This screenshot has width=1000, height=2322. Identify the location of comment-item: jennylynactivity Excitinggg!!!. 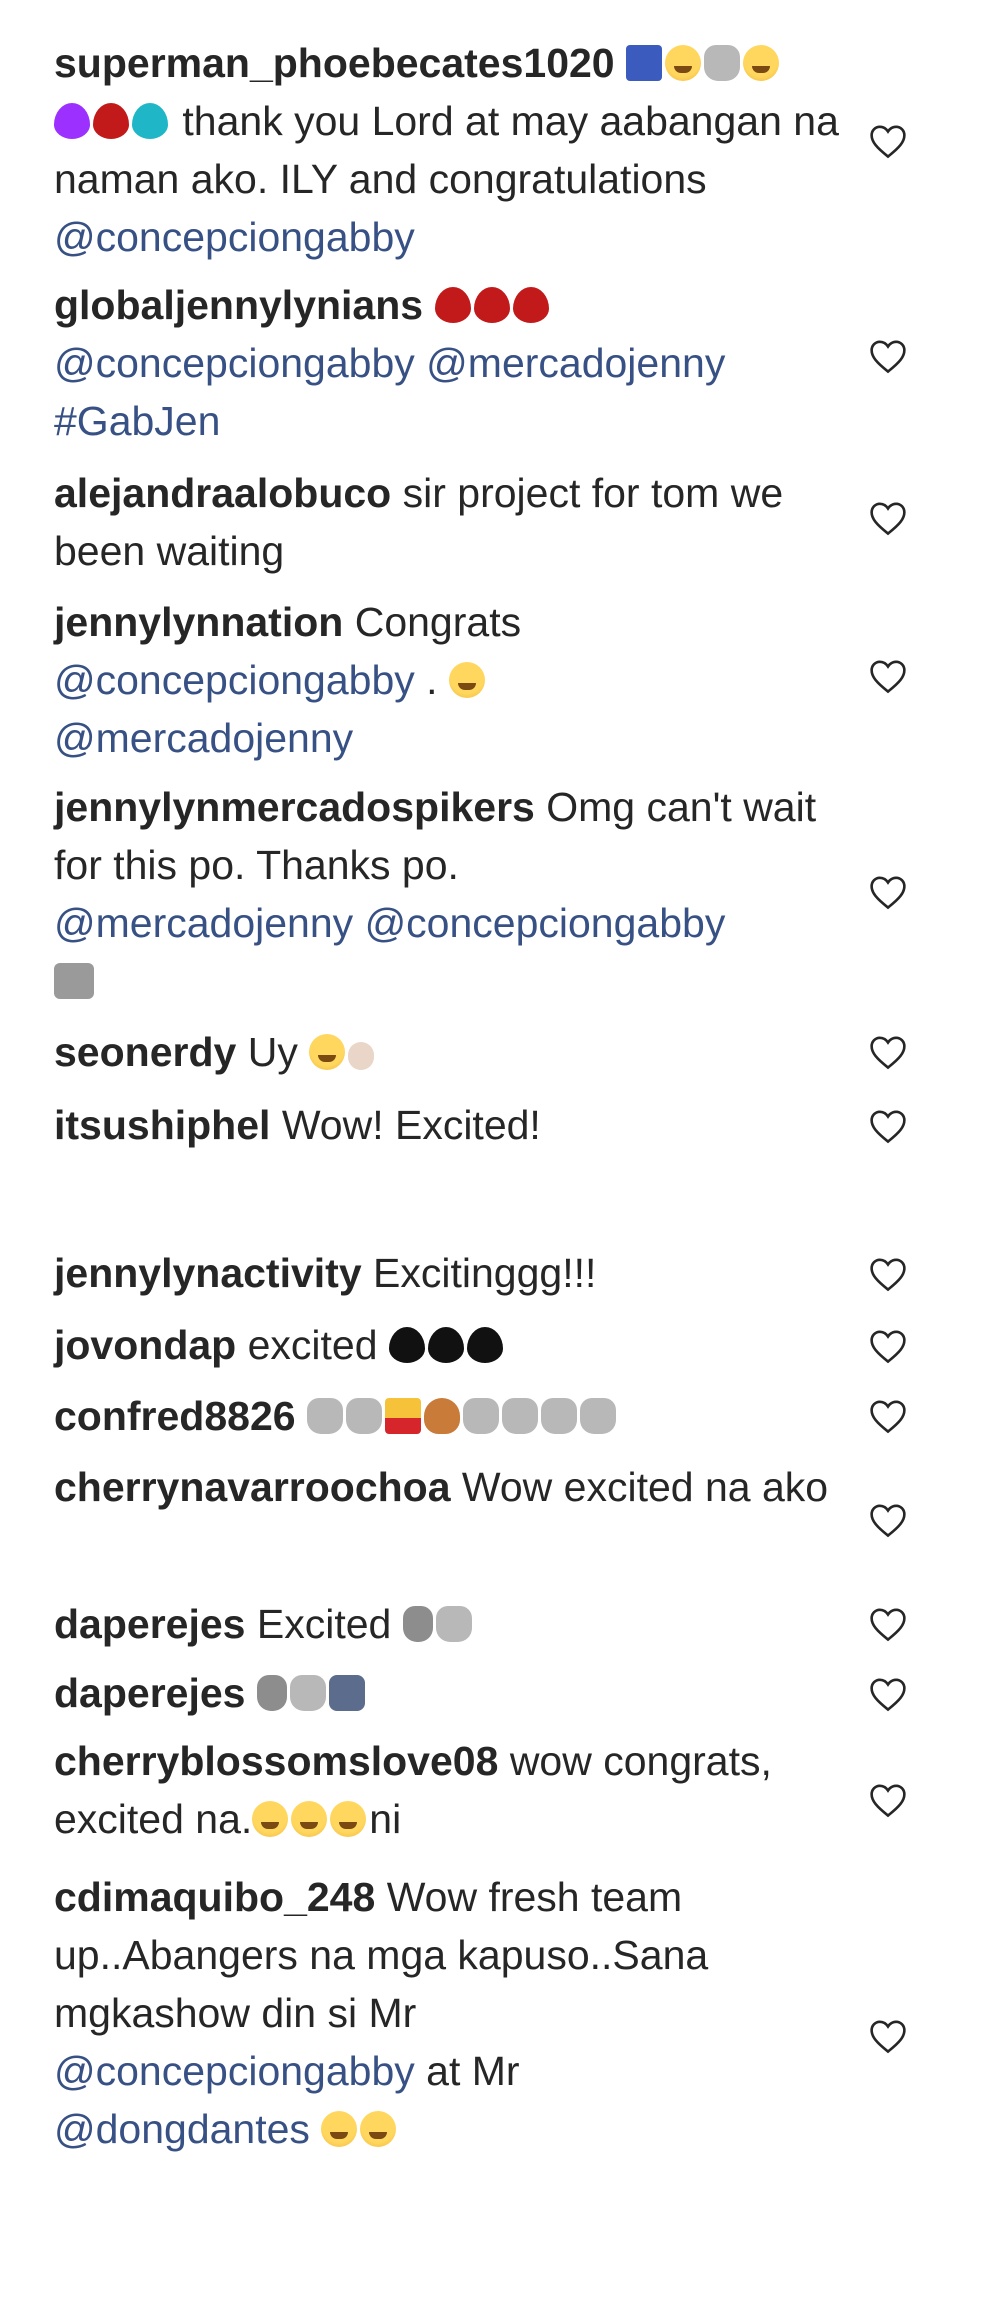
(454, 1273).